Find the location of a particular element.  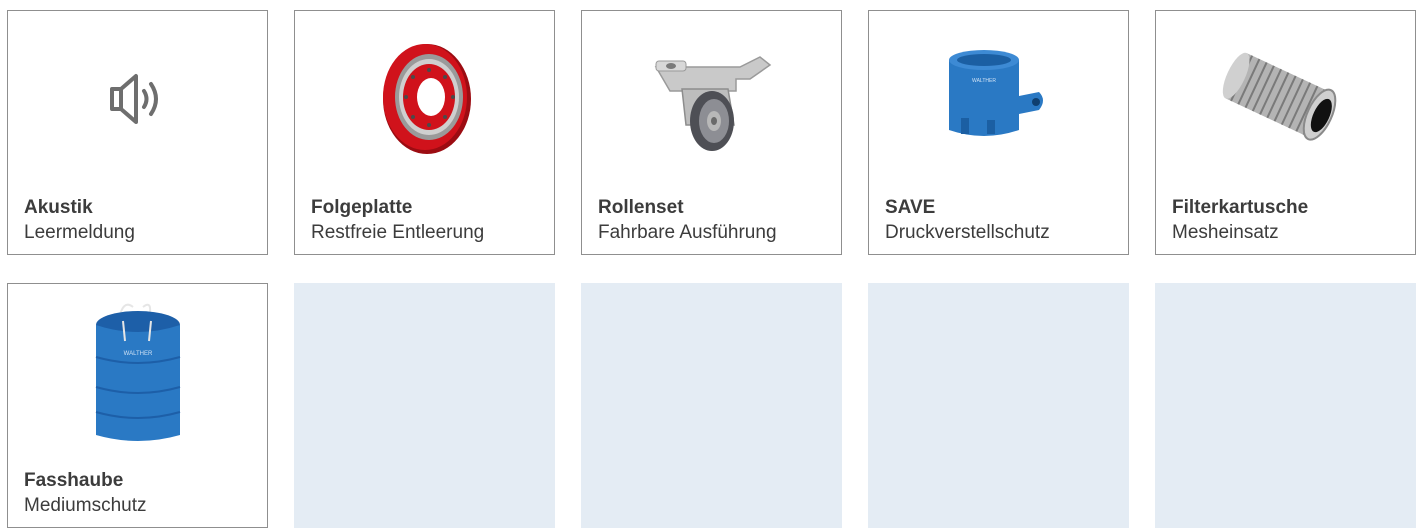

product-card-akustik: Akustik Leermeldung is located at coordinates (137, 132).